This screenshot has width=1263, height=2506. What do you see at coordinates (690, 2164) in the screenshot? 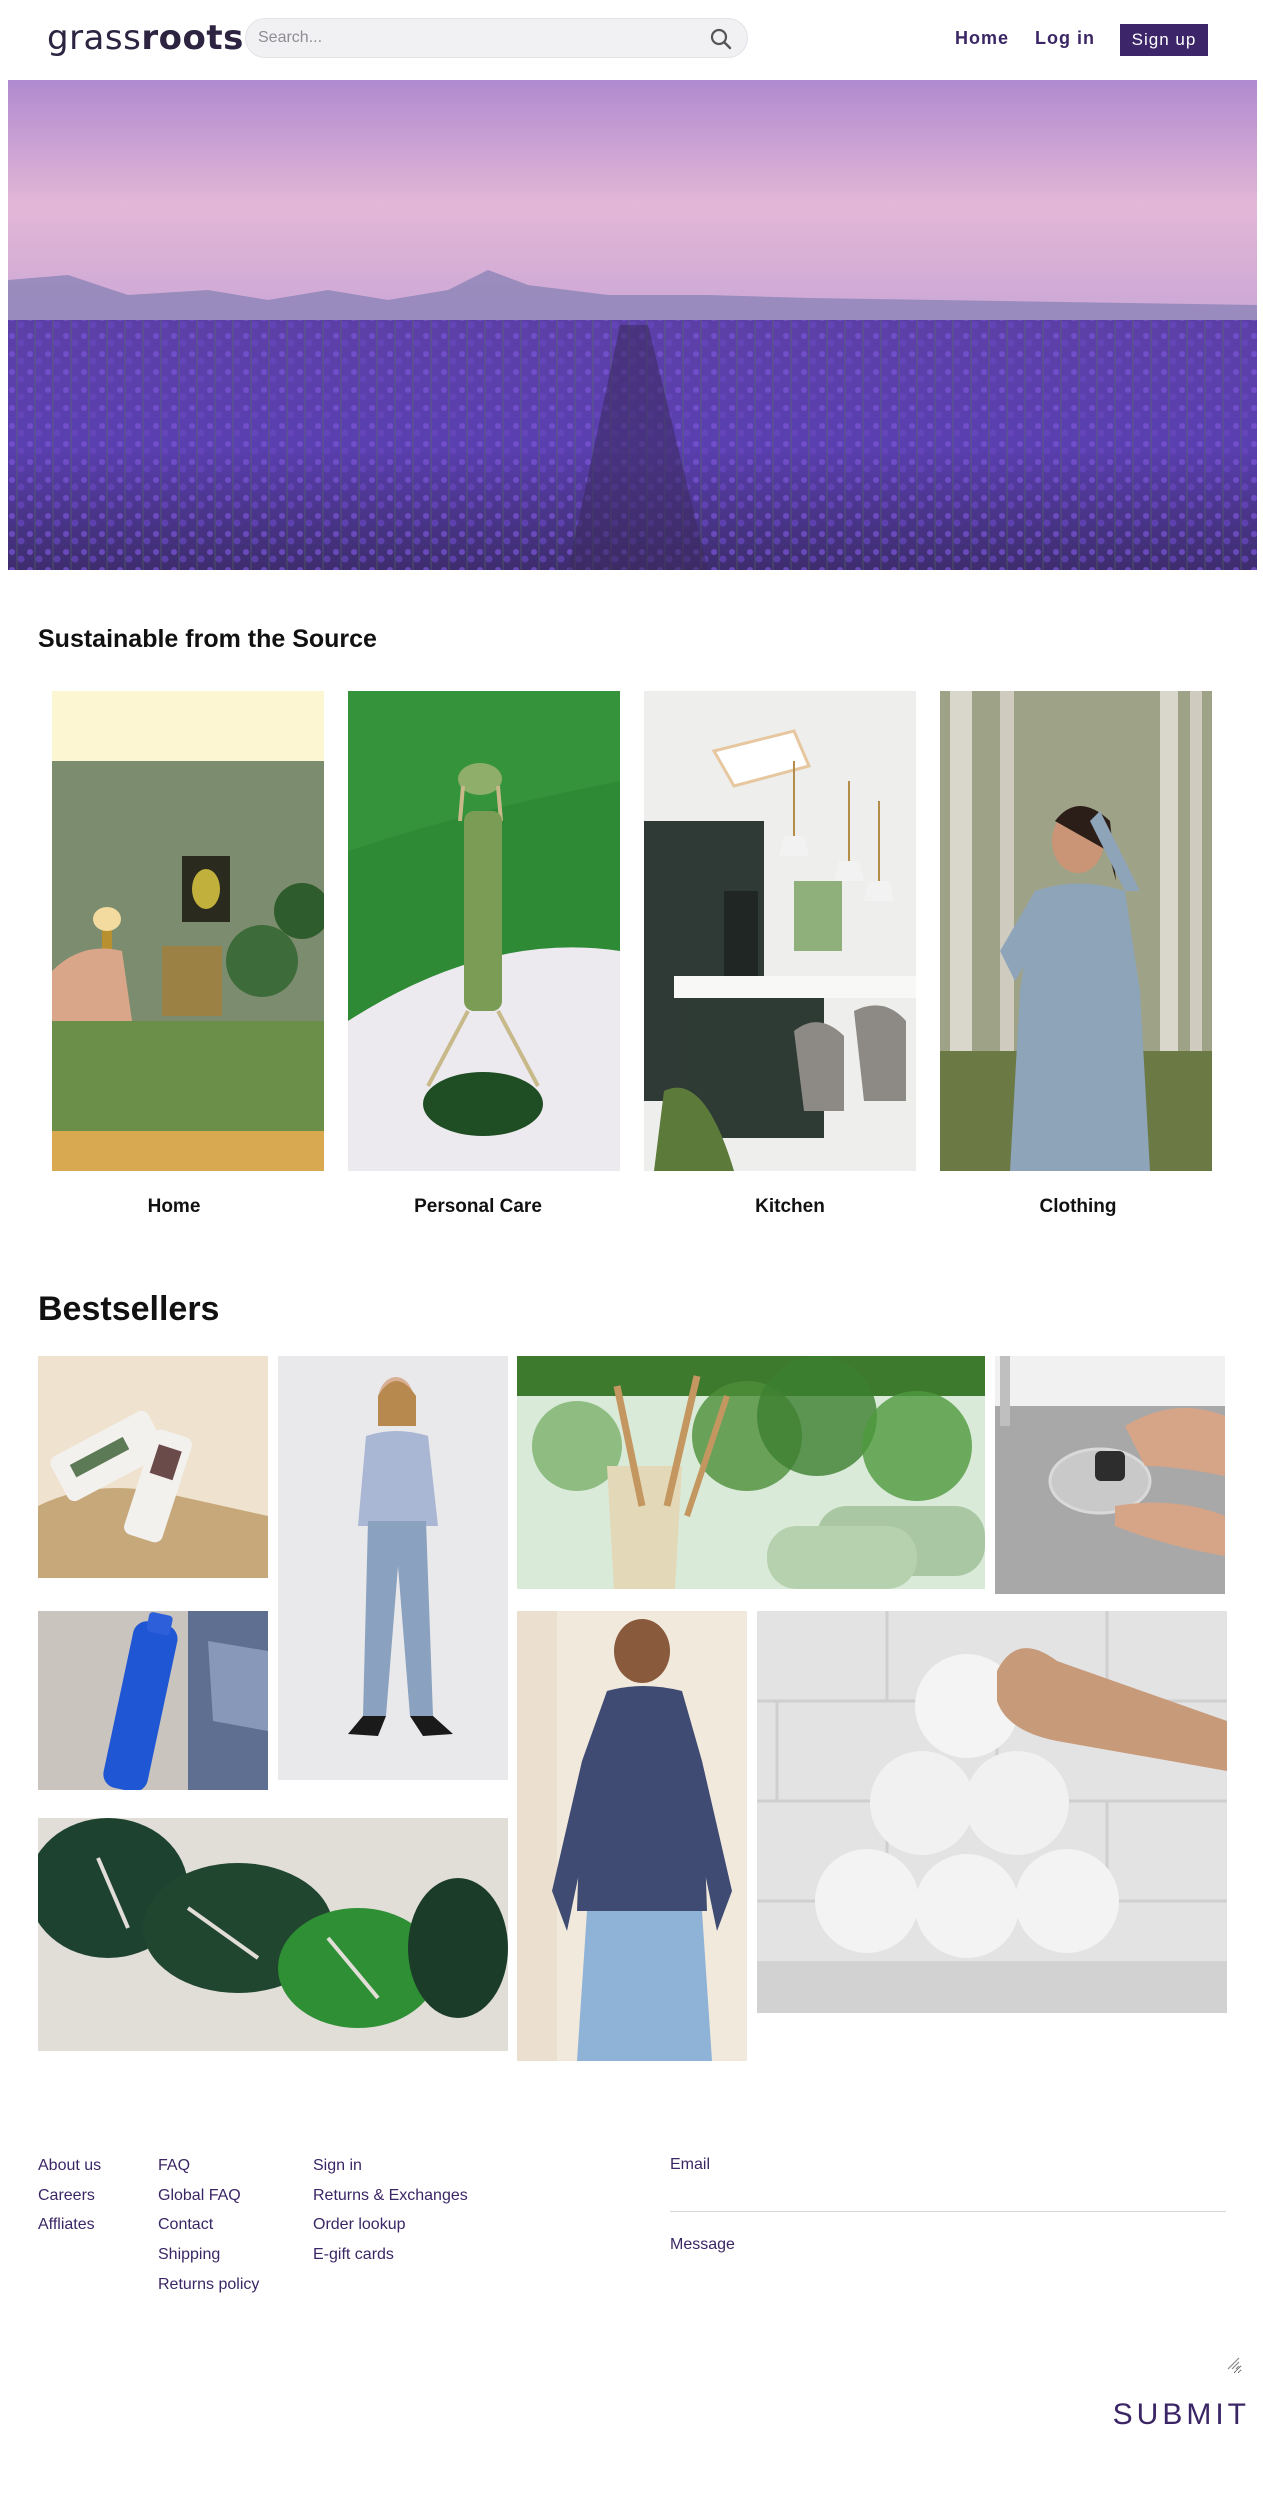
I see `email-field-label: Email` at bounding box center [690, 2164].